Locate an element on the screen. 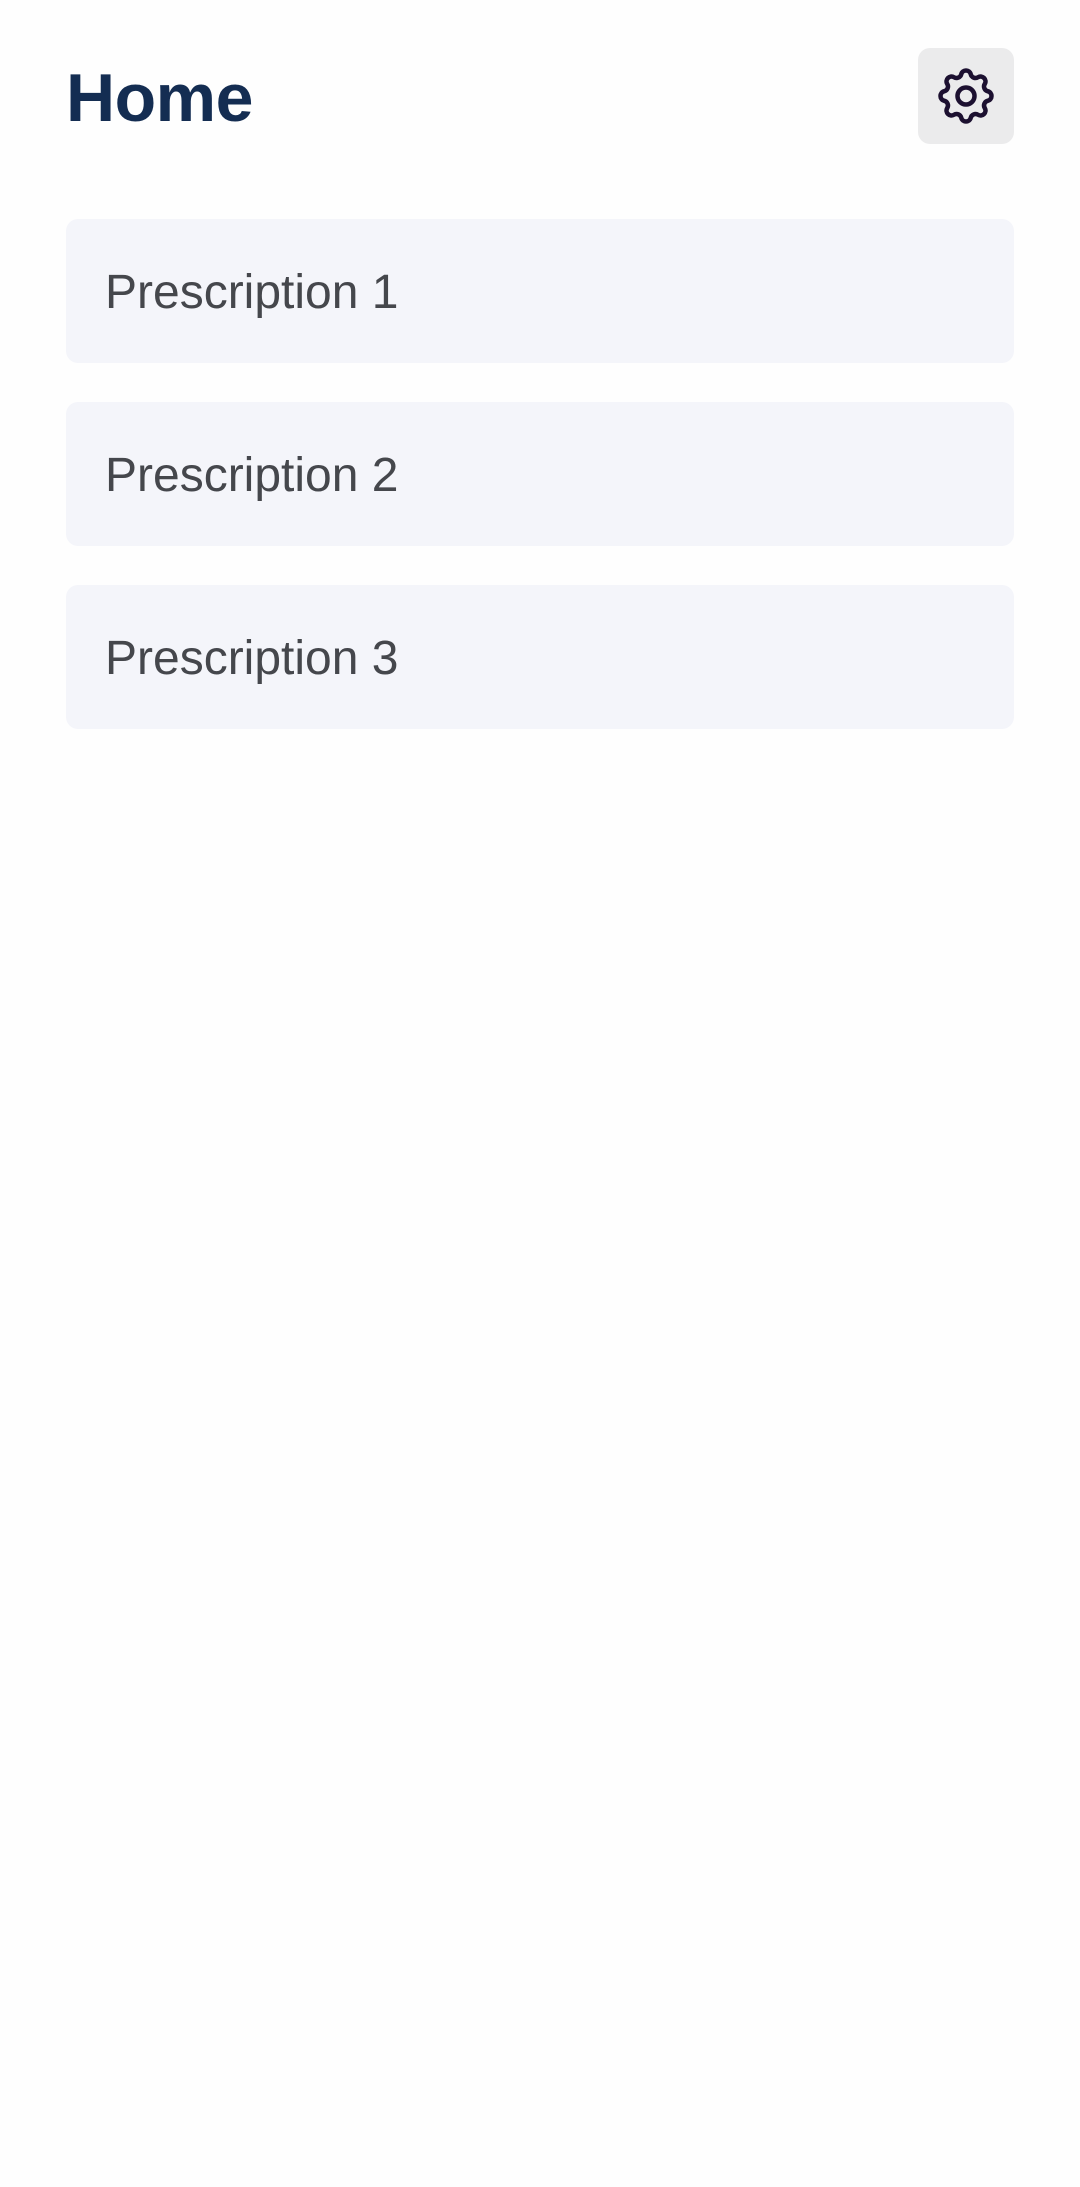  prescription-item-3: Prescription 3 is located at coordinates (540, 657).